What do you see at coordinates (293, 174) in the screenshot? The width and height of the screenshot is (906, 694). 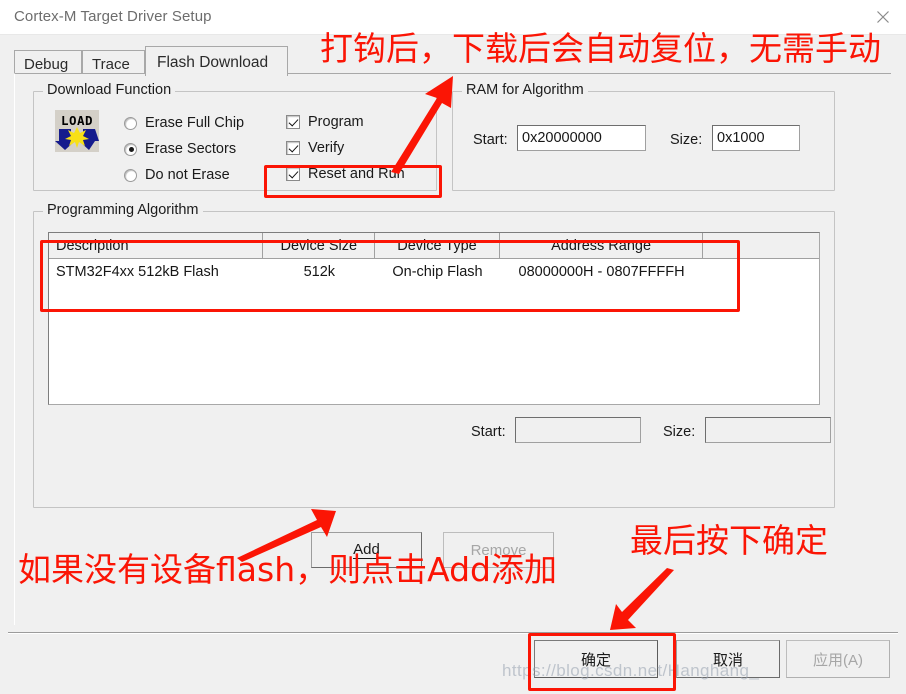 I see `checkbox-reset-and-run-indicator` at bounding box center [293, 174].